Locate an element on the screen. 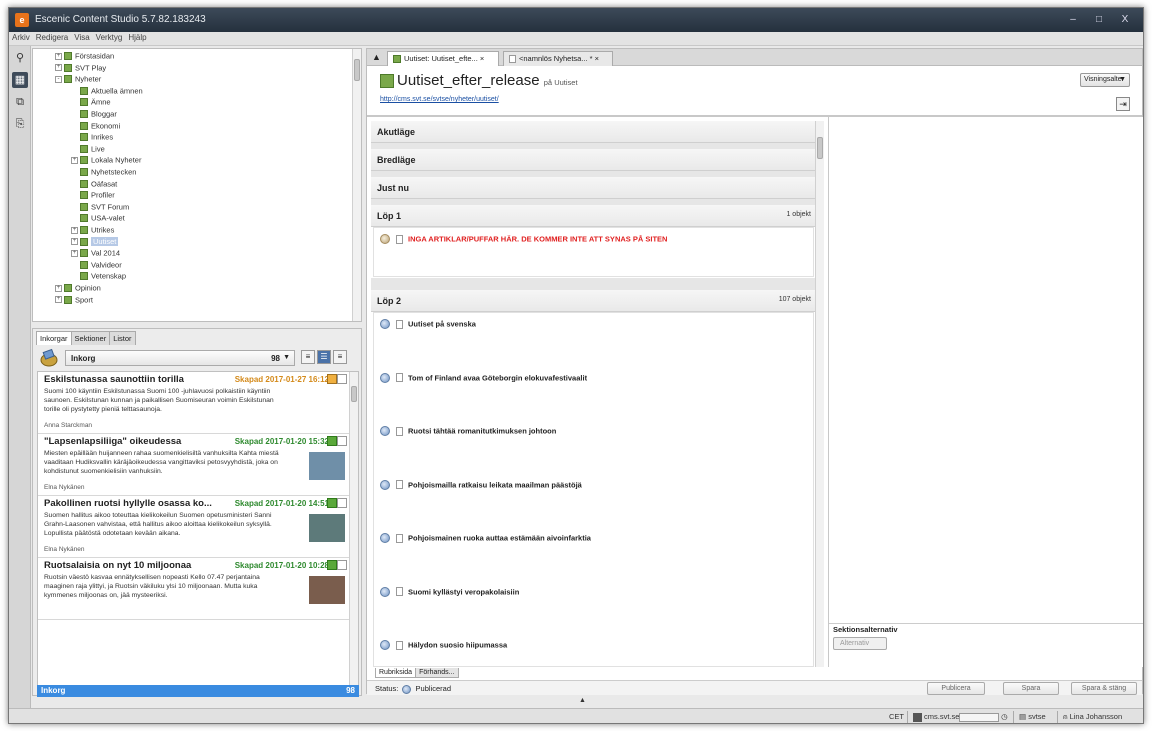 This screenshot has height=731, width=1152. section-url-link: http://cms.svt.se/svtse/nyheter/uutiset/ is located at coordinates (439, 99).